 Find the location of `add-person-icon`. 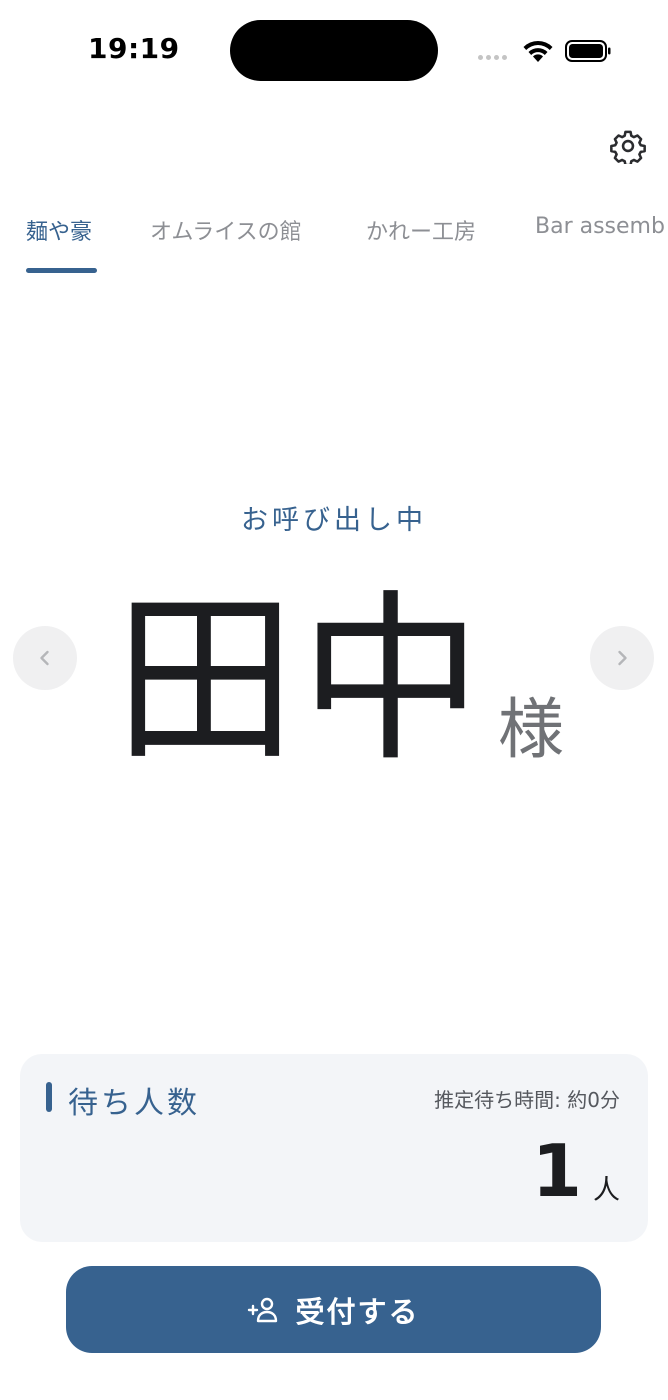

add-person-icon is located at coordinates (263, 1309).